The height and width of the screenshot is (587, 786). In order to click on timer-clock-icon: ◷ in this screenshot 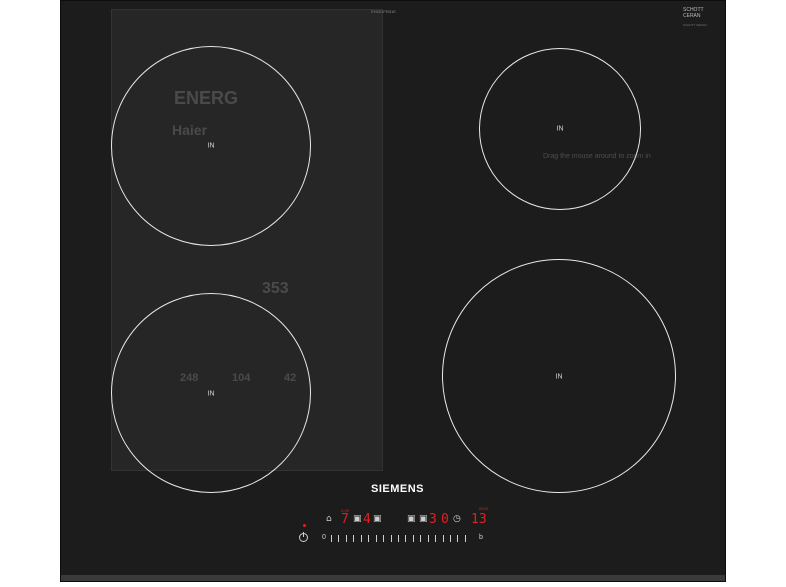, I will do `click(457, 519)`.